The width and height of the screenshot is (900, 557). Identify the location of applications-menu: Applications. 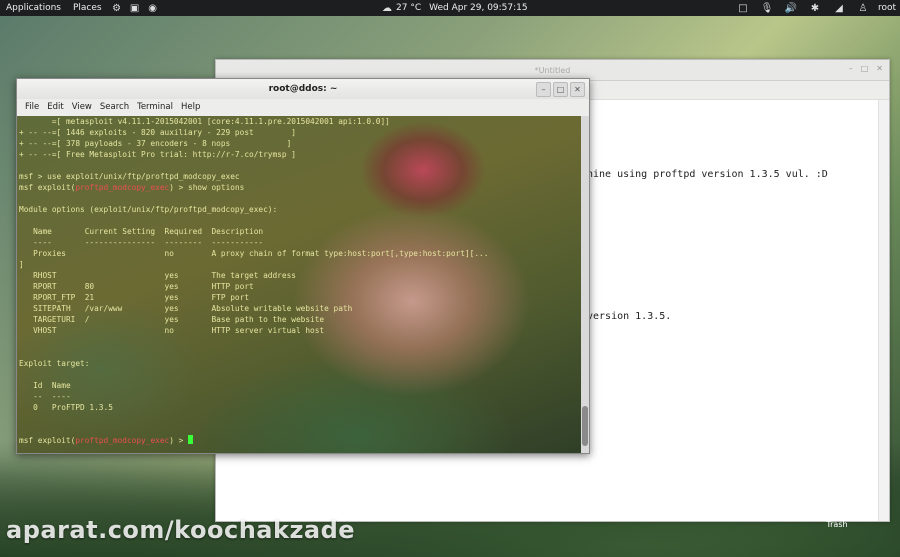
(33, 8).